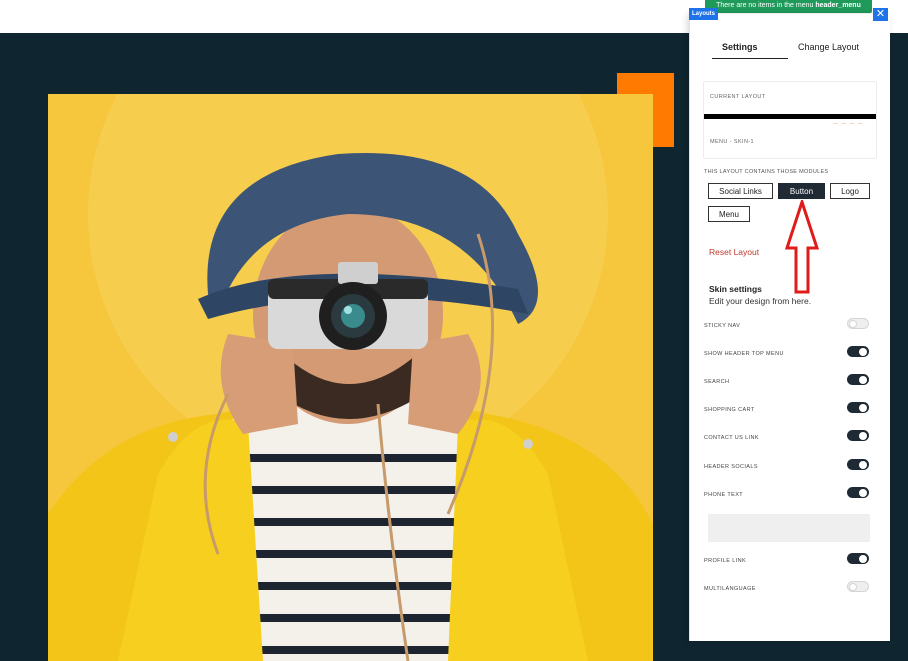  I want to click on setting-label-sticky-nav: STICKY NAV, so click(722, 326).